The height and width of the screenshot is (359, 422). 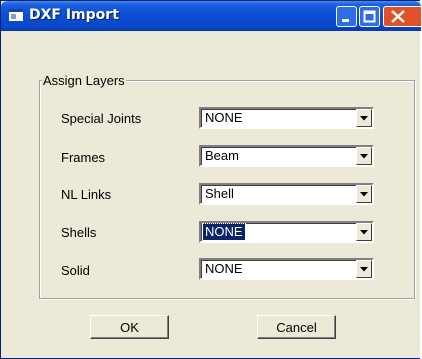 What do you see at coordinates (286, 232) in the screenshot?
I see `shells-combo: NONE` at bounding box center [286, 232].